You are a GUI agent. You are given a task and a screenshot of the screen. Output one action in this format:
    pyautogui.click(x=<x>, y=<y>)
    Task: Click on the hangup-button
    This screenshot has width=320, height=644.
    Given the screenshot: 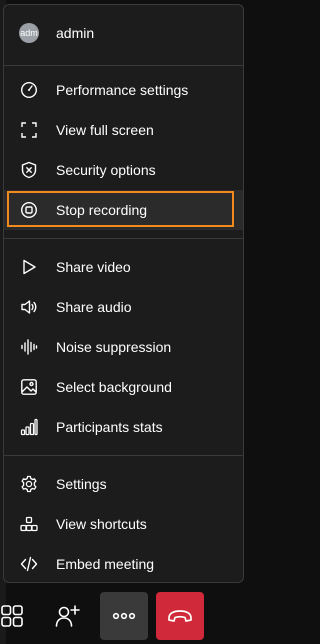 What is the action you would take?
    pyautogui.click(x=180, y=616)
    